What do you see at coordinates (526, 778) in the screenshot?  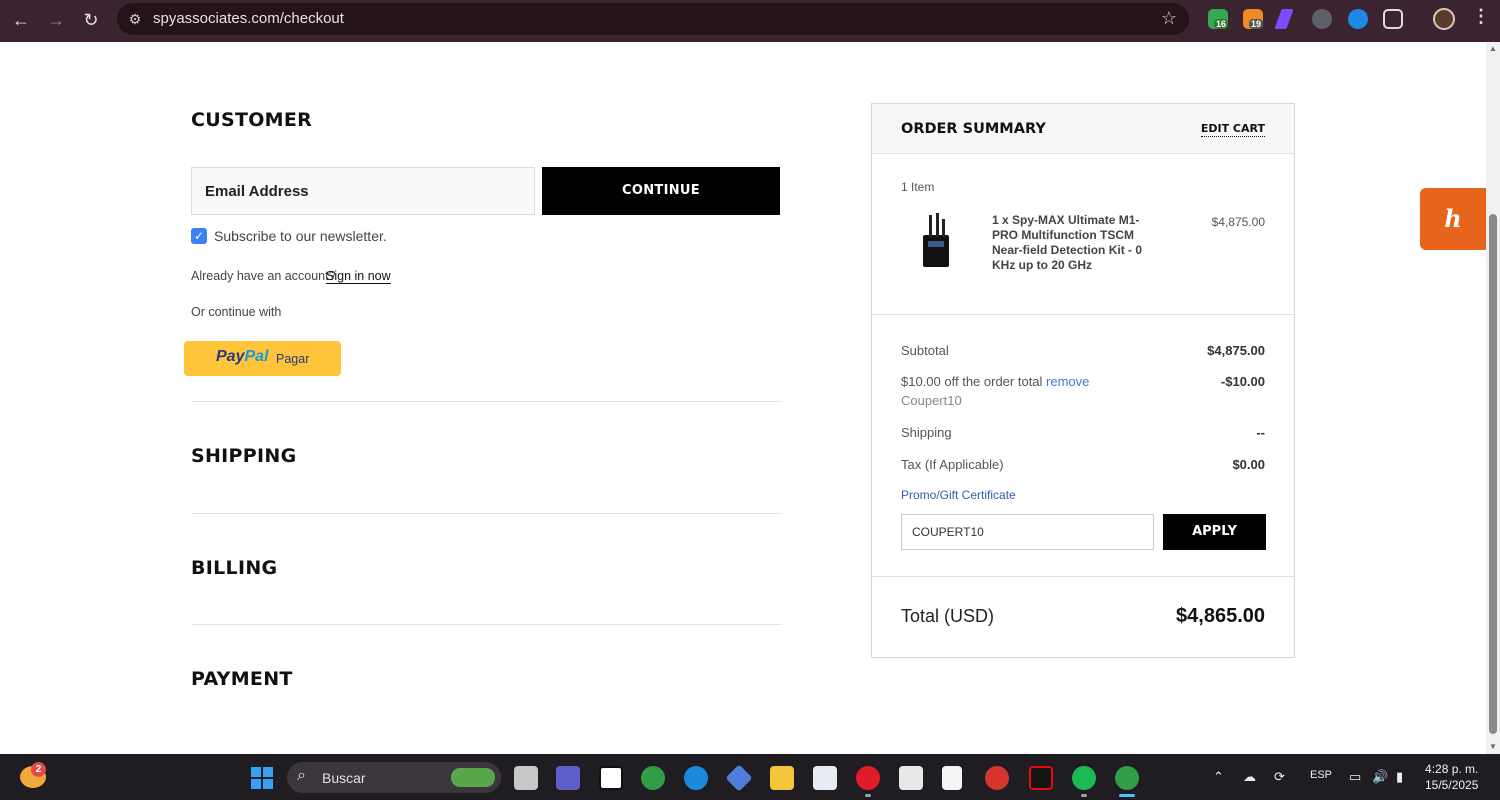 I see `task-view-icon` at bounding box center [526, 778].